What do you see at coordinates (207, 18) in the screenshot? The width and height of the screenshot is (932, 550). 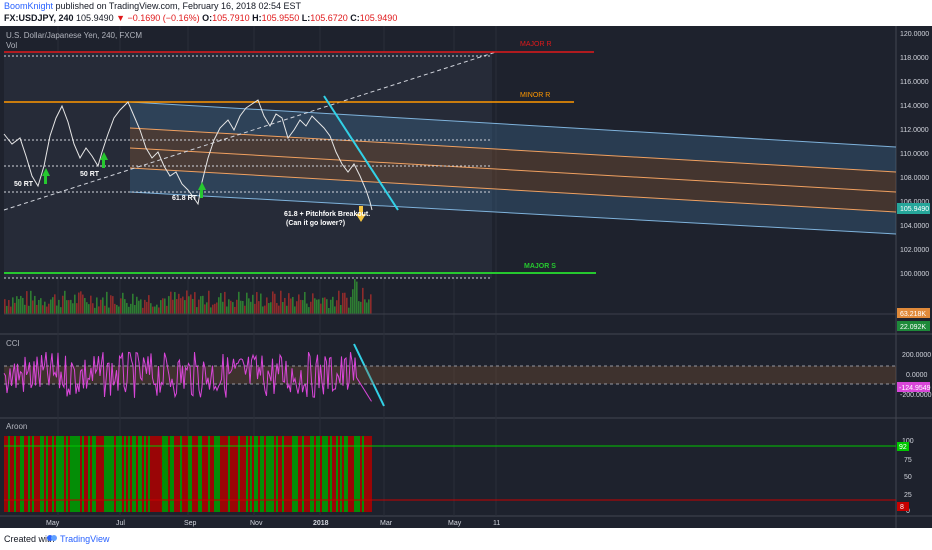 I see `open-label: O:` at bounding box center [207, 18].